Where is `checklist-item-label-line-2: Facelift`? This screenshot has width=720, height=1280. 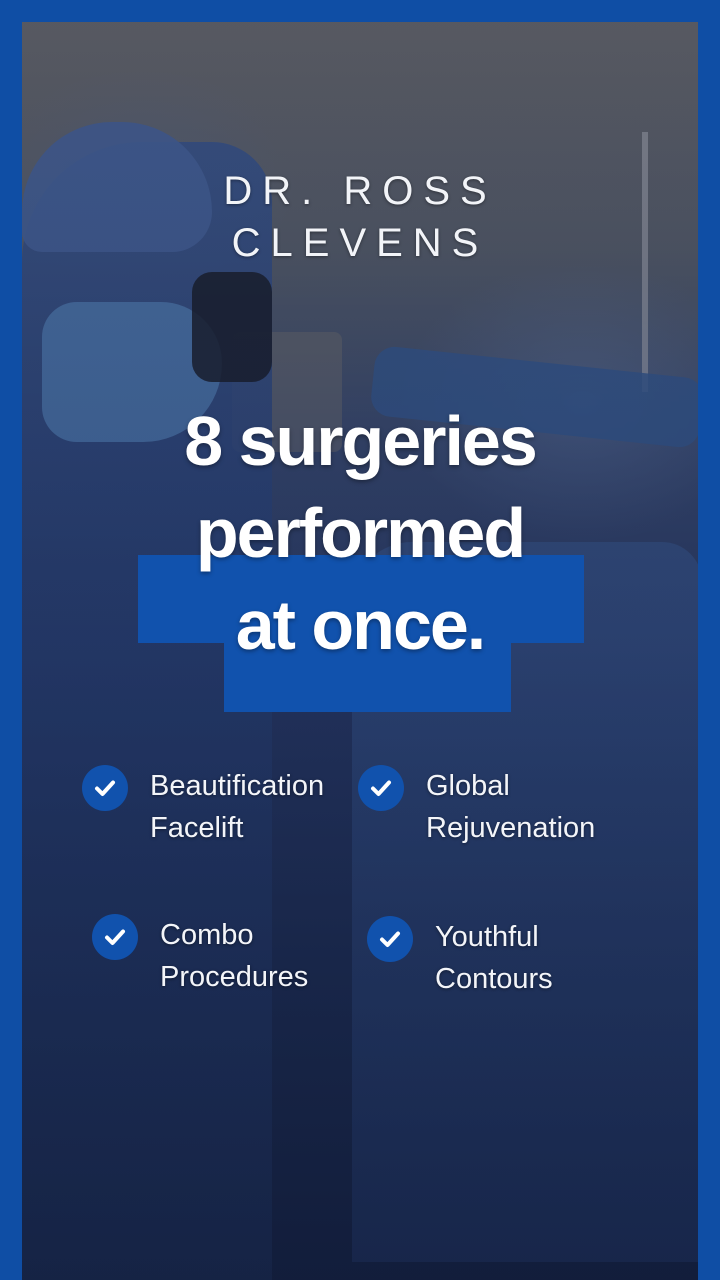
checklist-item-label-line-2: Facelift is located at coordinates (197, 828).